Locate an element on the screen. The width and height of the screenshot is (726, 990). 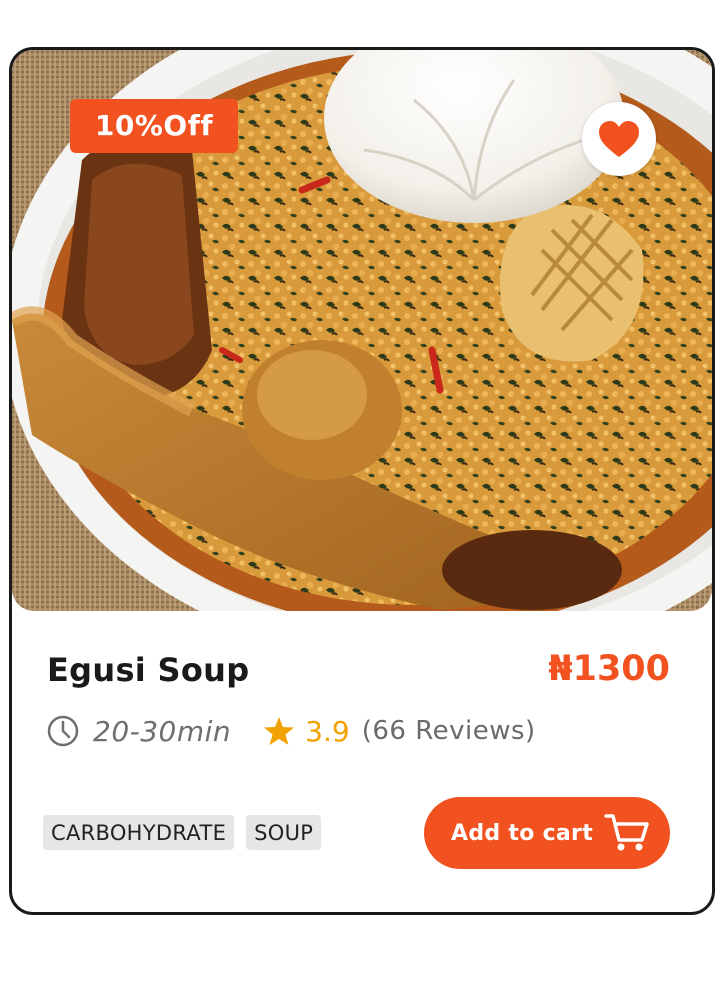
product-meta: 20-30min 3.9 (66 Reviews) is located at coordinates (291, 731).